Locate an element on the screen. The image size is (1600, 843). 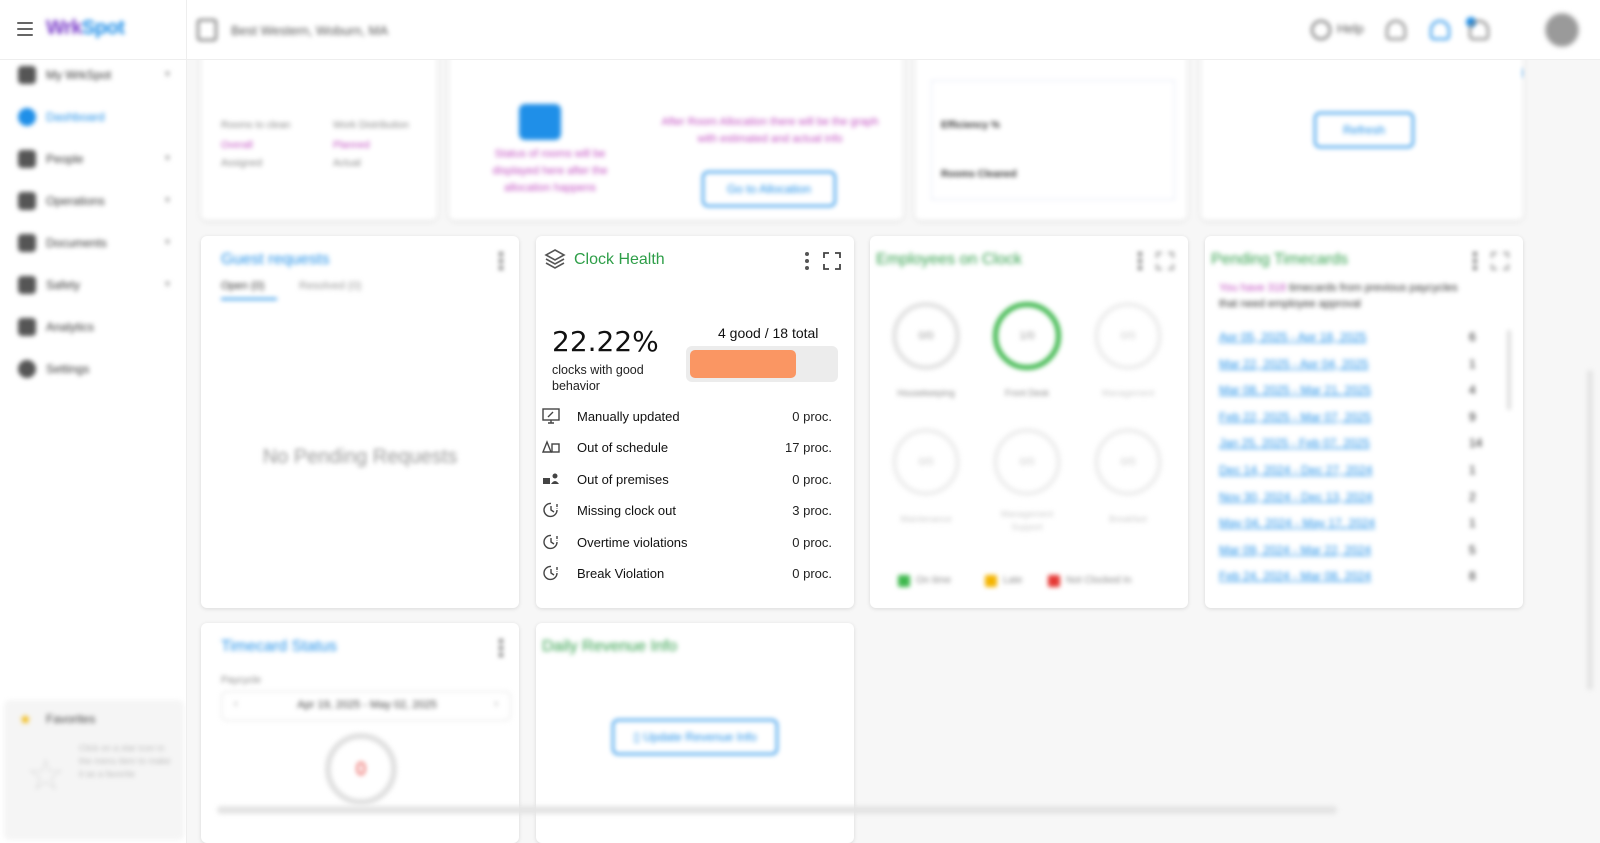
tab-resolved: Resolved (0) is located at coordinates (330, 286).